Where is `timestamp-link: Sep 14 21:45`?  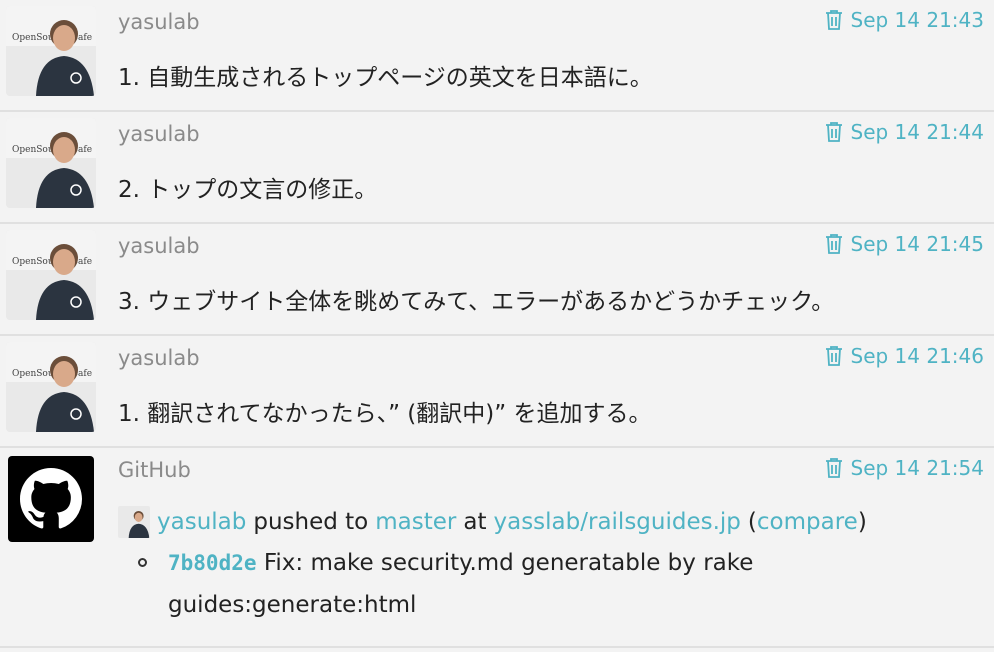 timestamp-link: Sep 14 21:45 is located at coordinates (918, 244).